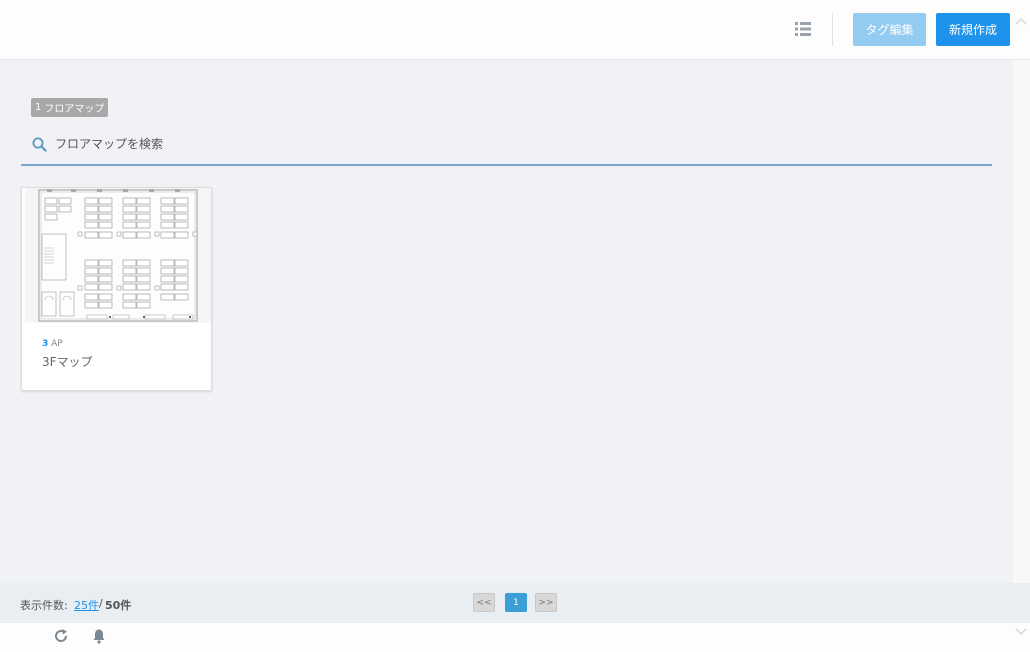 This screenshot has width=1030, height=652. What do you see at coordinates (484, 602) in the screenshot?
I see `pager-prev-button: <<` at bounding box center [484, 602].